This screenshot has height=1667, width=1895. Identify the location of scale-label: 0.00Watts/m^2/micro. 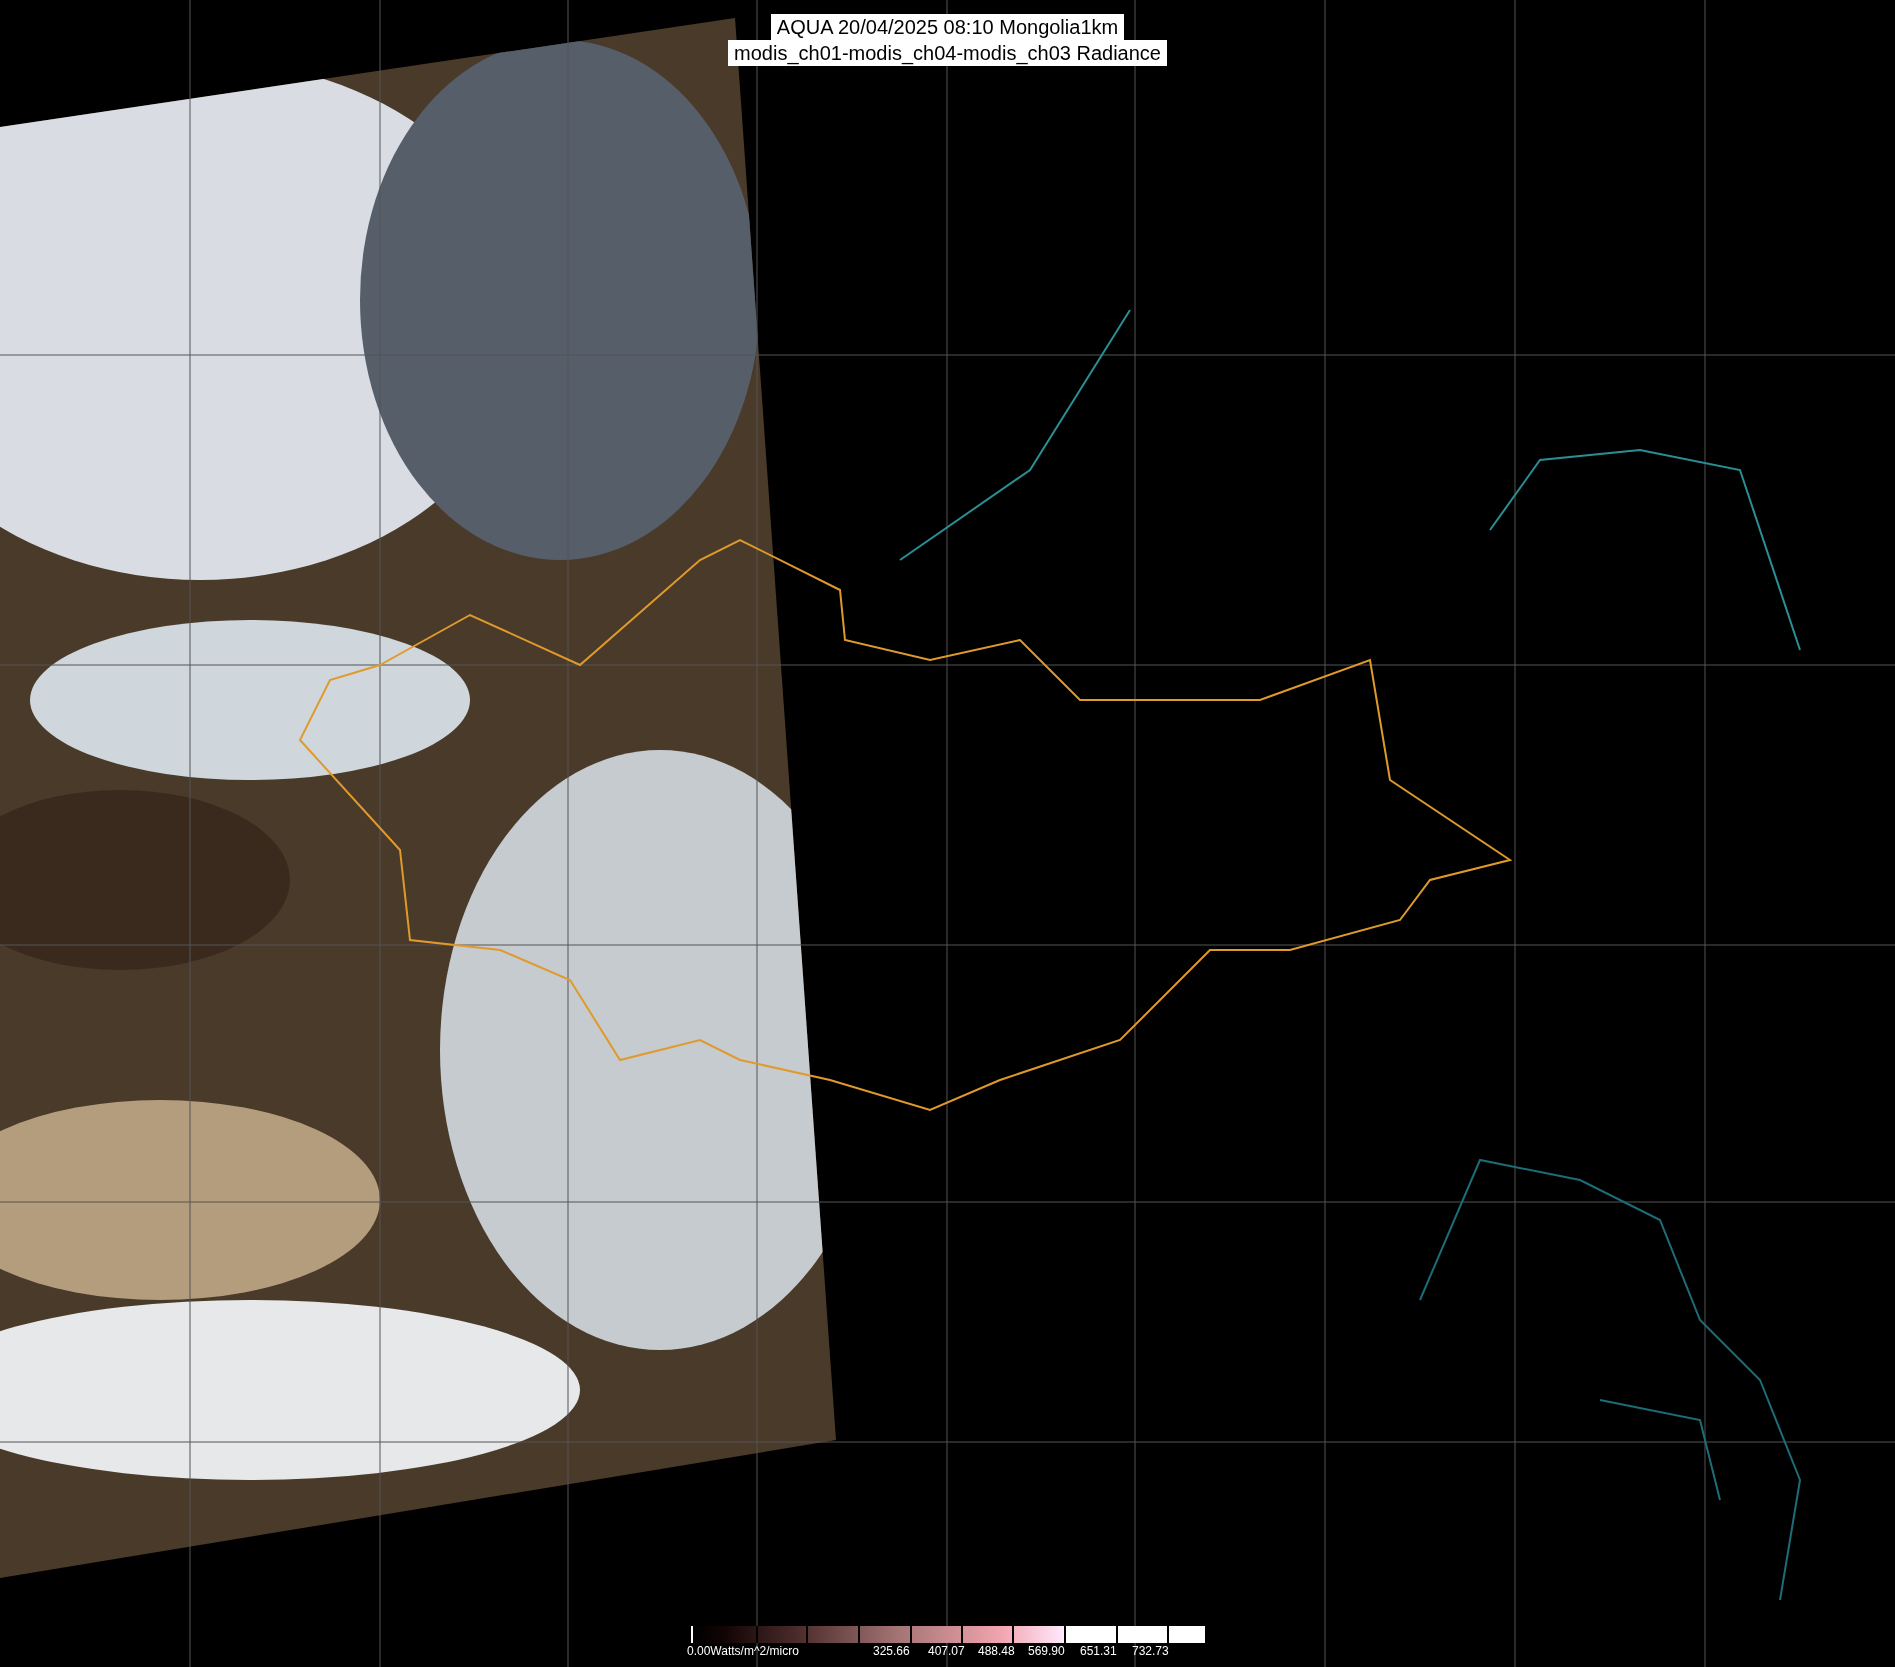
(743, 1651).